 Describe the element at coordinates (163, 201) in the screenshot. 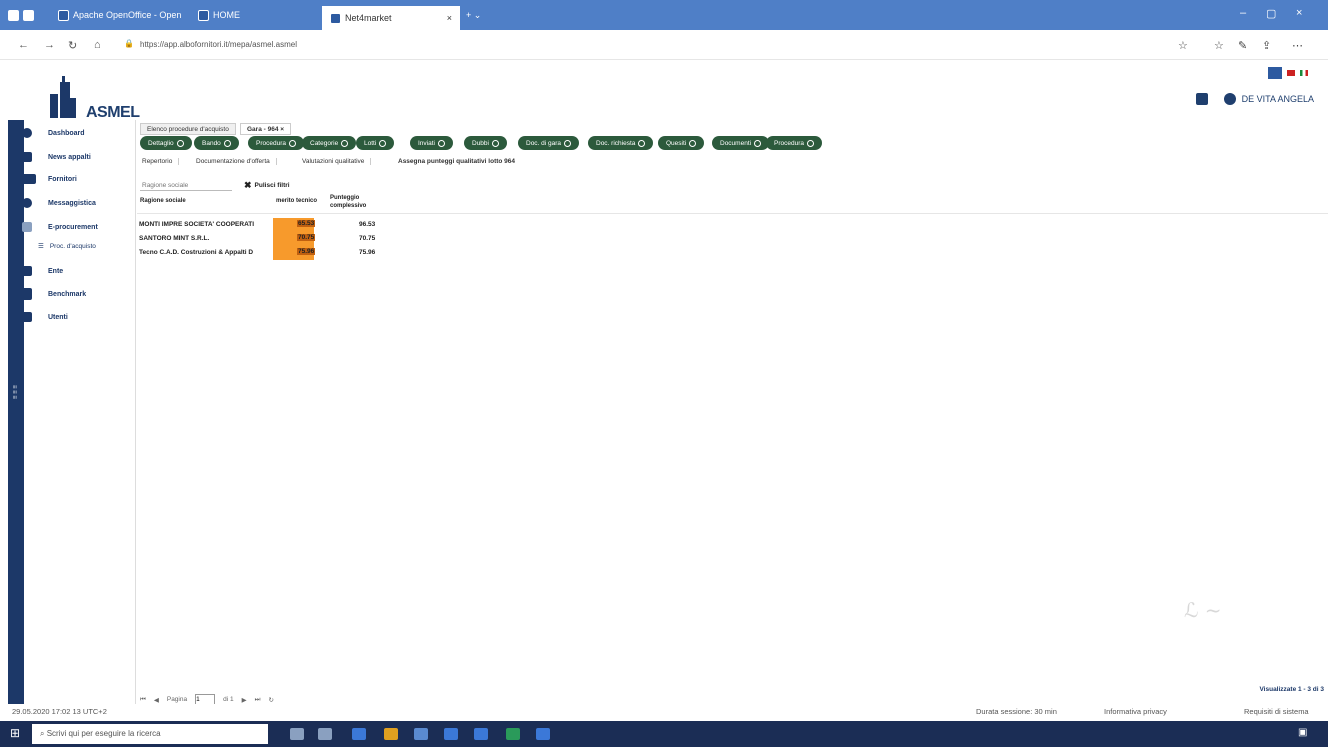

I see `column-header-ragione-sociale: Ragione sociale` at that location.